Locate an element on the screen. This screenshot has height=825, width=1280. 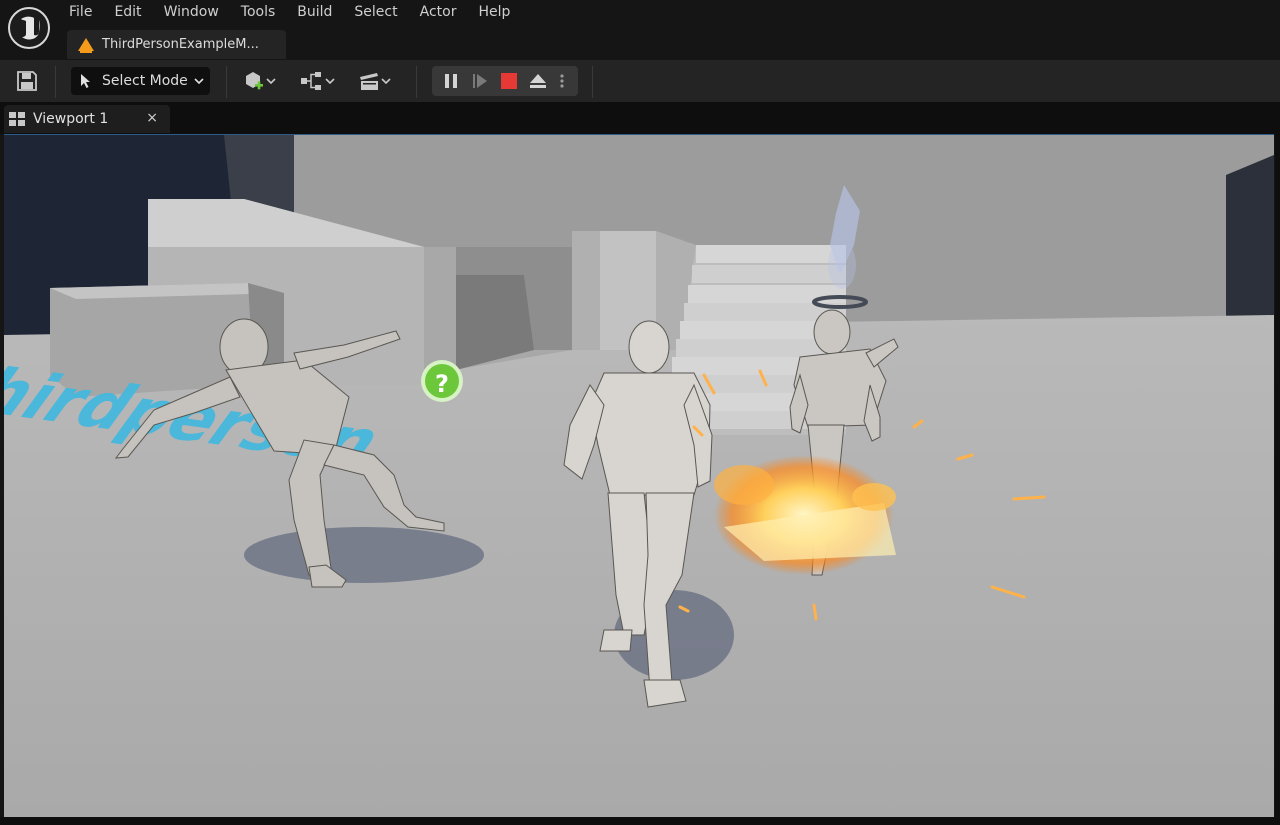
select-mode-dropdown: Select Mode is located at coordinates (140, 81).